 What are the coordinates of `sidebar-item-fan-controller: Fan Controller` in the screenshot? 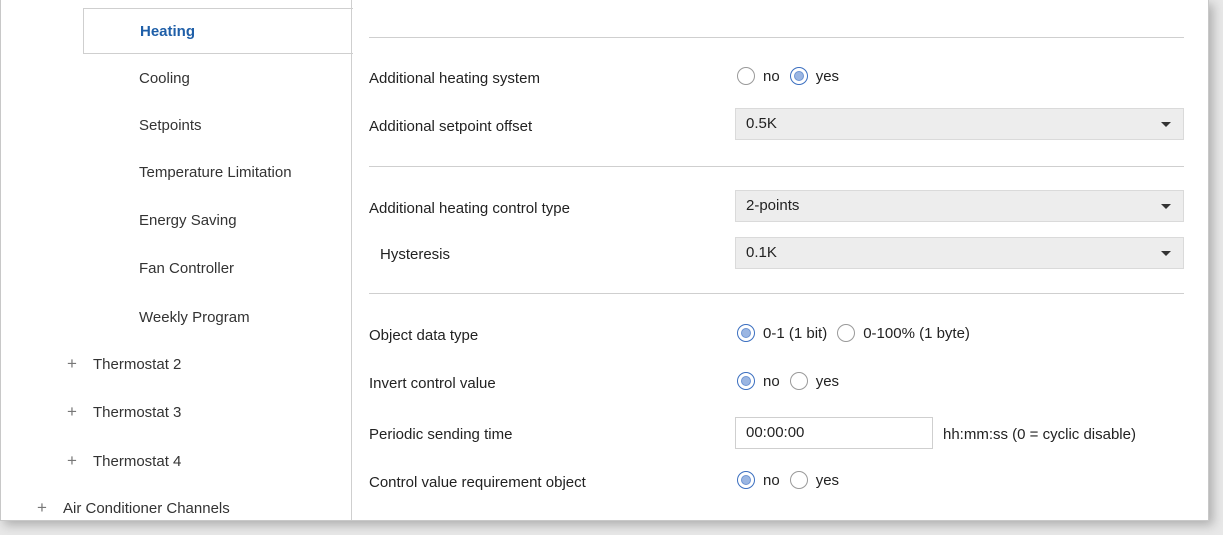 It's located at (186, 269).